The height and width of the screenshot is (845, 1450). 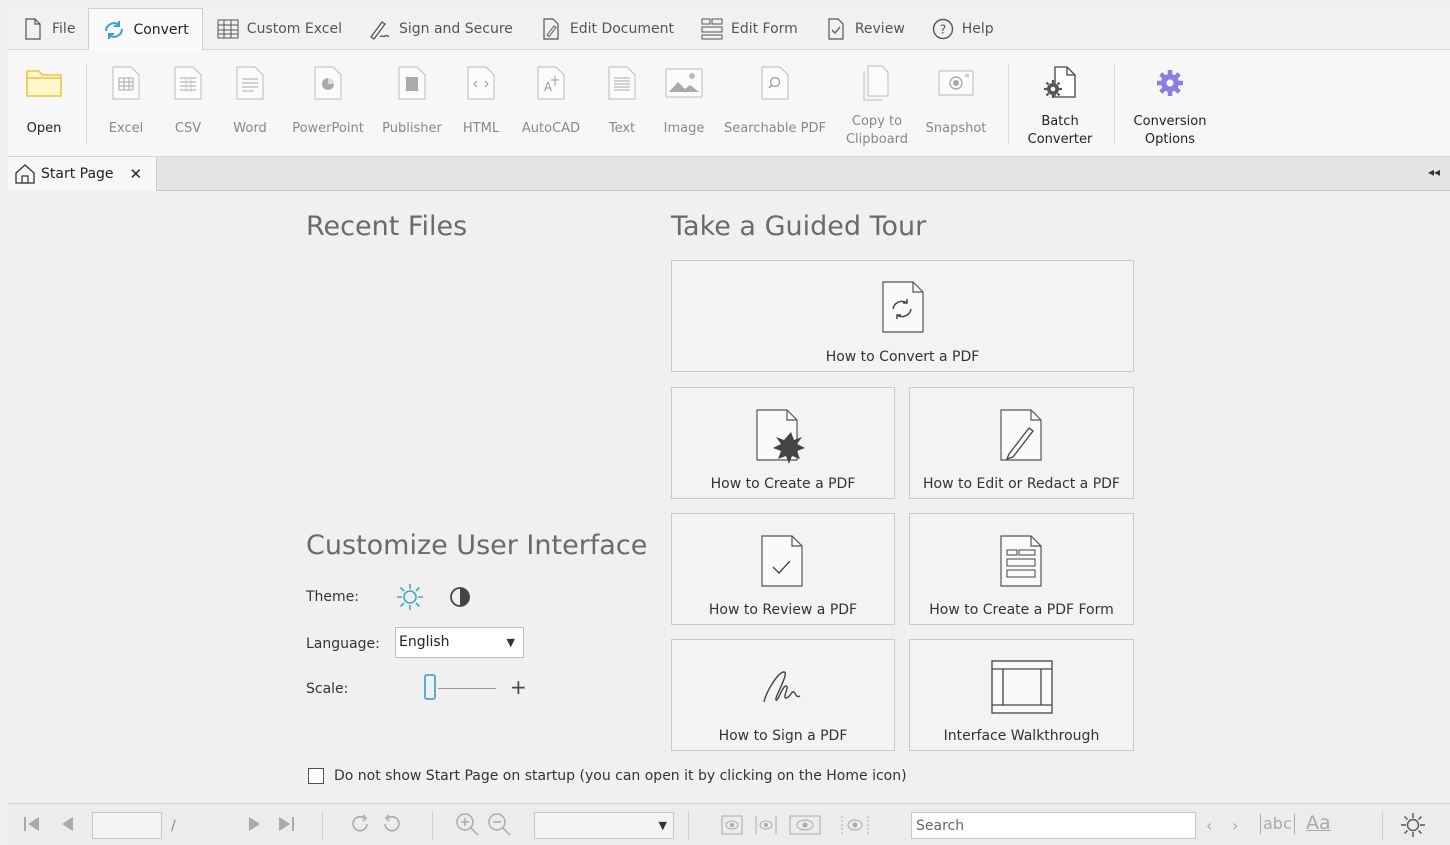 I want to click on language-select: English ▼, so click(x=459, y=642).